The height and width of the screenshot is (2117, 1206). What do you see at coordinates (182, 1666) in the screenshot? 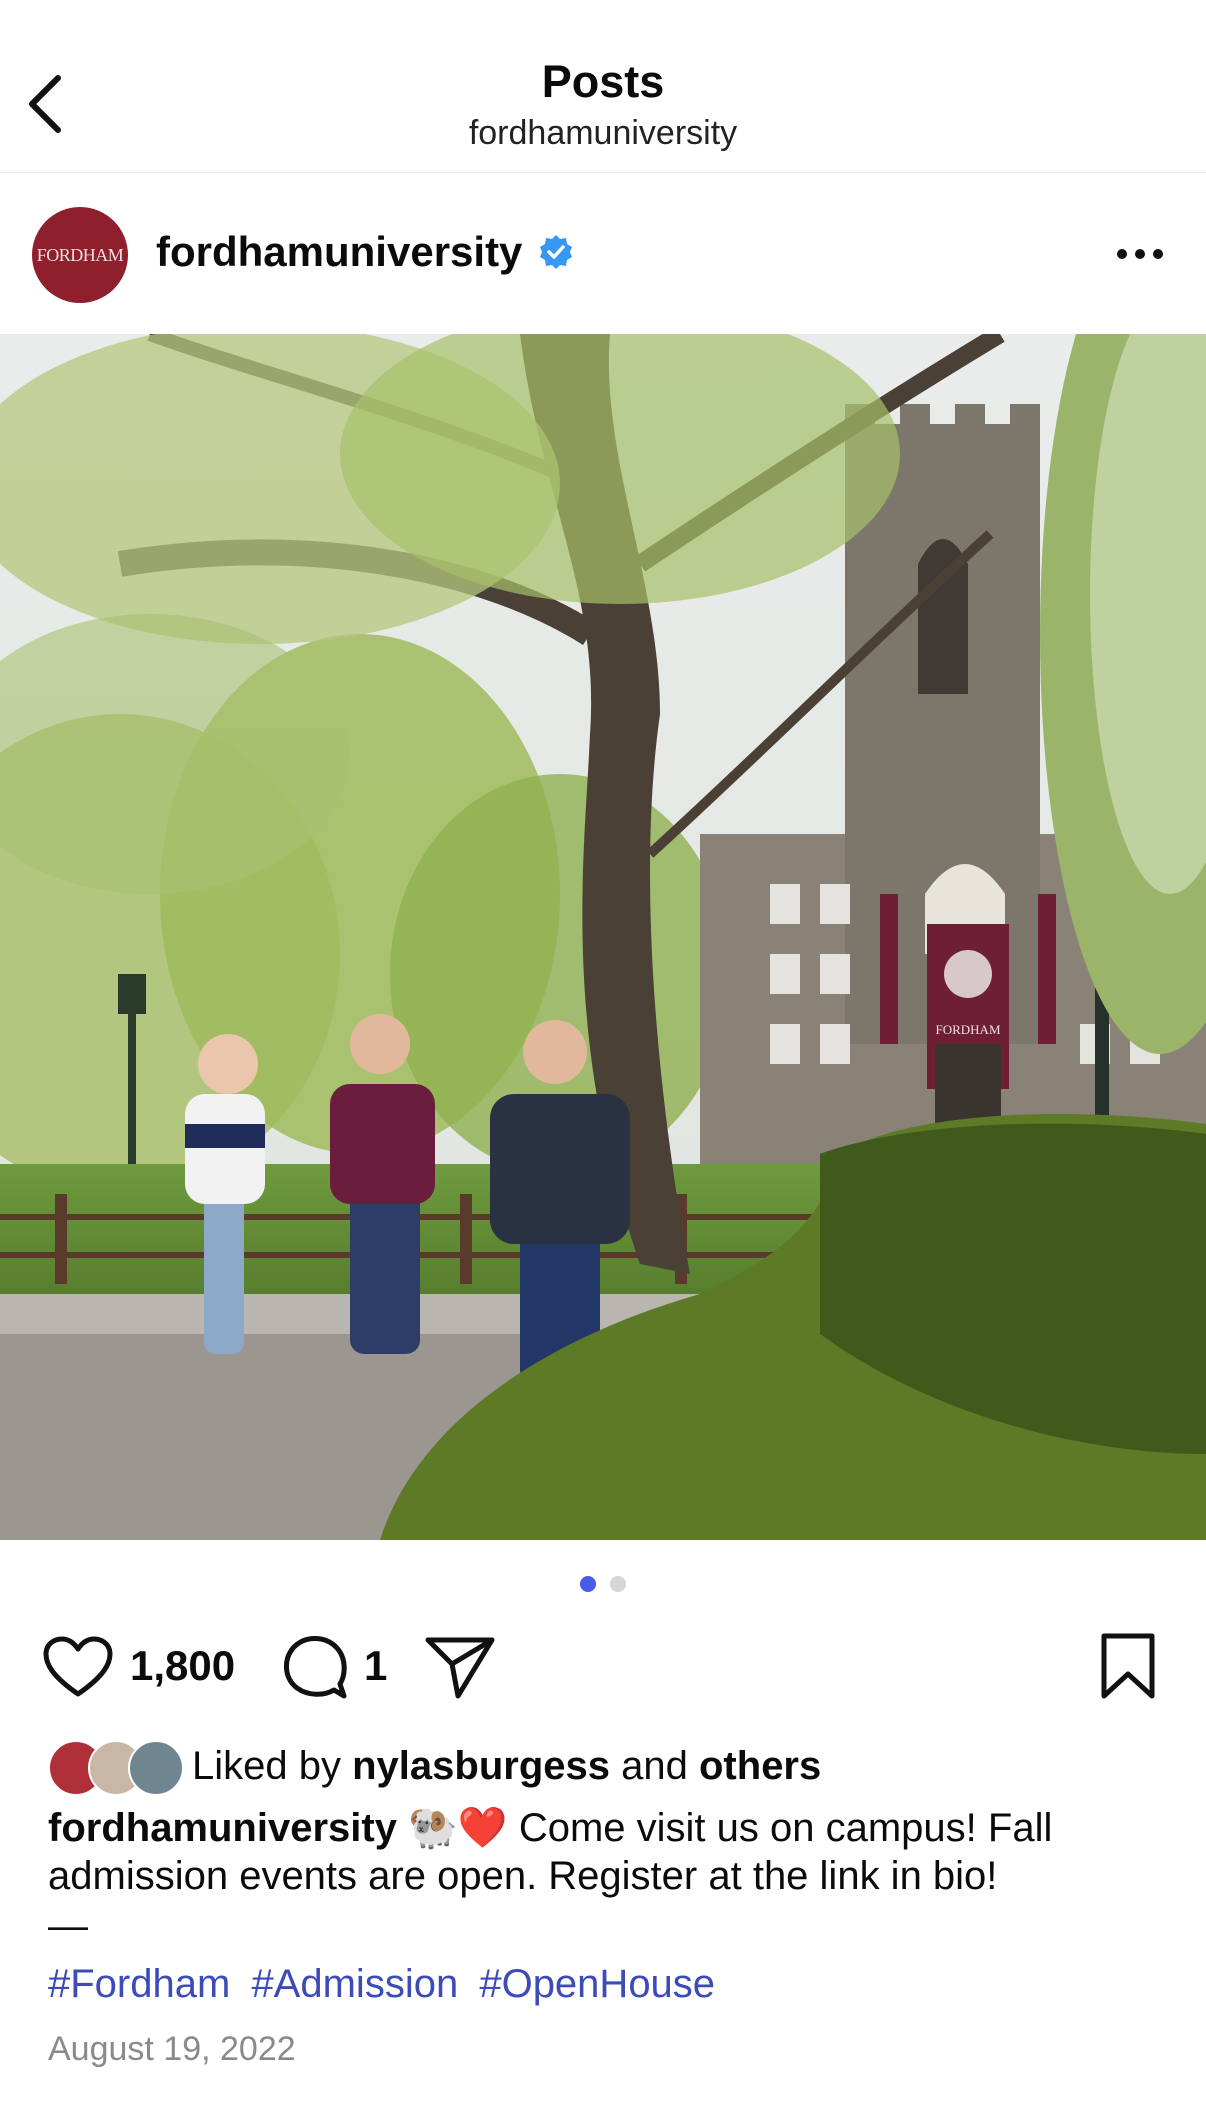
I see `like-count: 1,800` at bounding box center [182, 1666].